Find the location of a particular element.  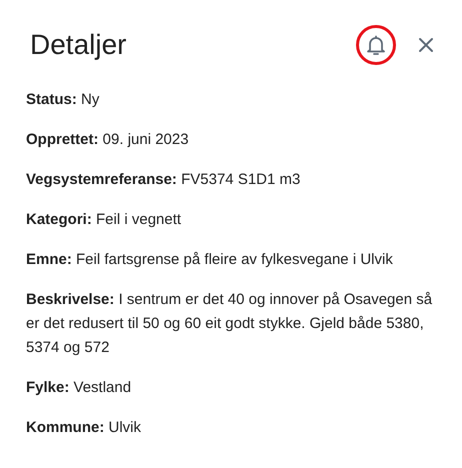

bell-icon is located at coordinates (376, 45).